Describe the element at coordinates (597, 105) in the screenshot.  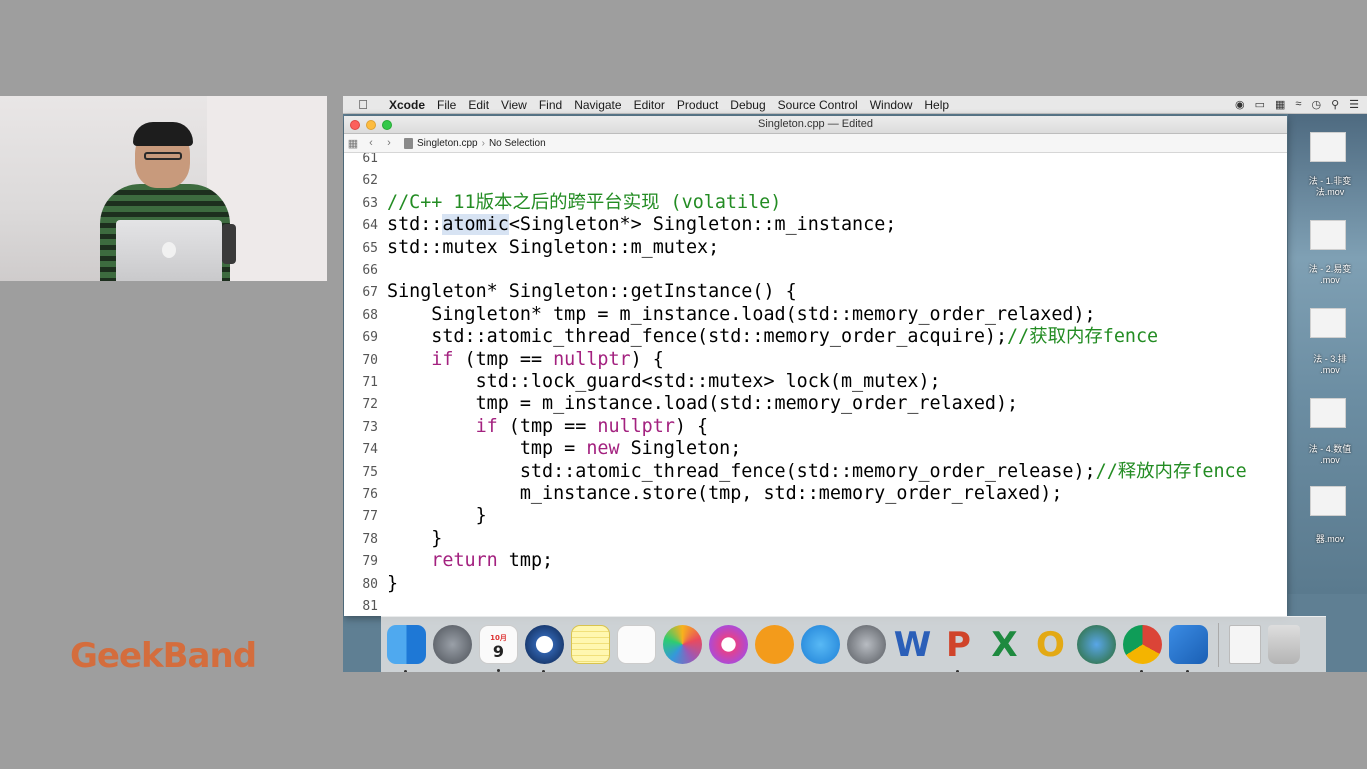
I see `menu-navigate: Navigate` at that location.